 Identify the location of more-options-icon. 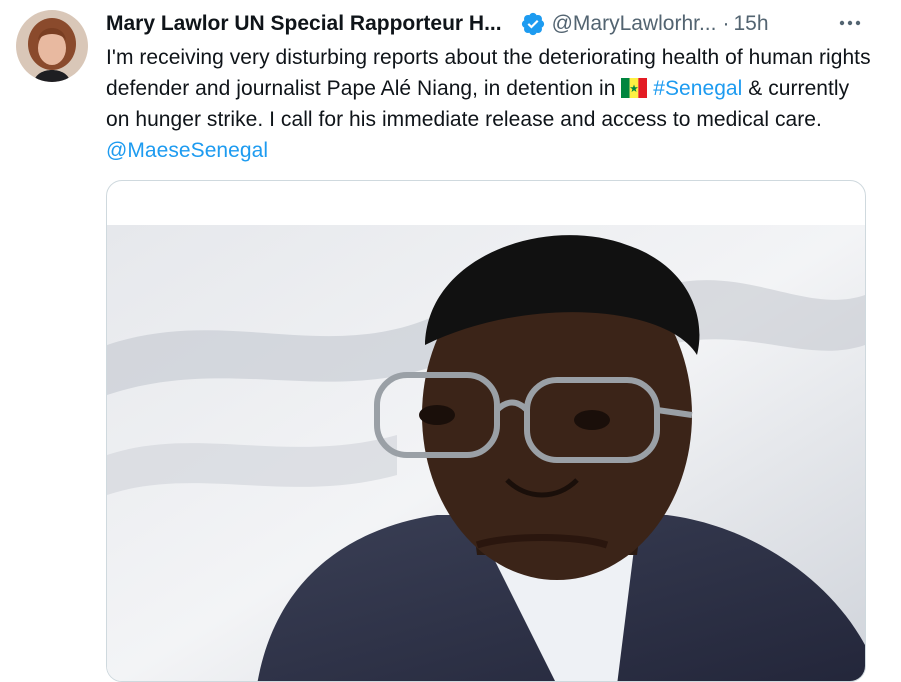
(850, 23).